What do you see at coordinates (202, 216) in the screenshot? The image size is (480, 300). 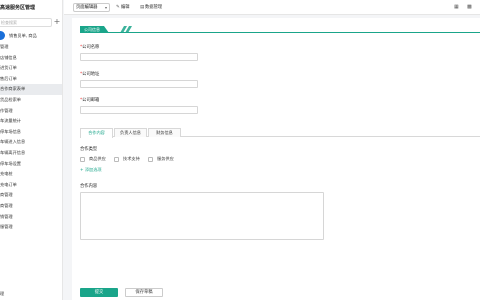 I see `cooperation-content-textarea` at bounding box center [202, 216].